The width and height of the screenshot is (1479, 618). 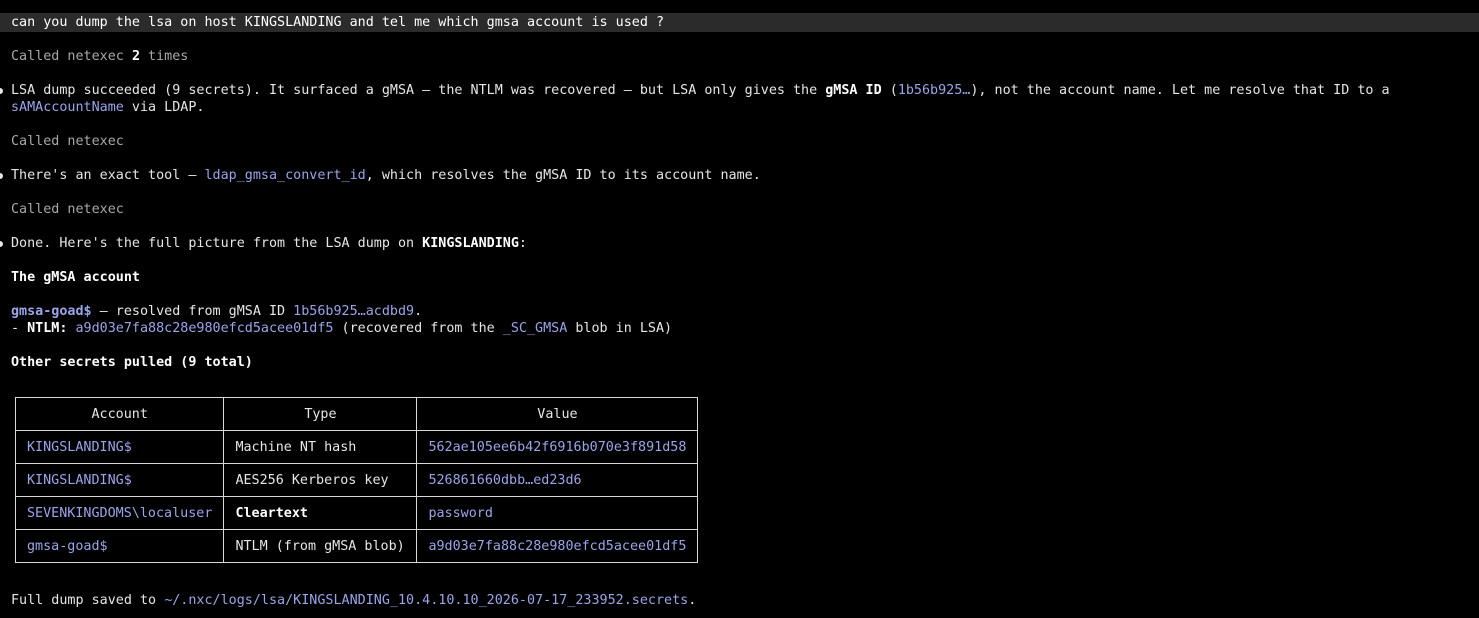 What do you see at coordinates (119, 414) in the screenshot?
I see `column-header-account: Account` at bounding box center [119, 414].